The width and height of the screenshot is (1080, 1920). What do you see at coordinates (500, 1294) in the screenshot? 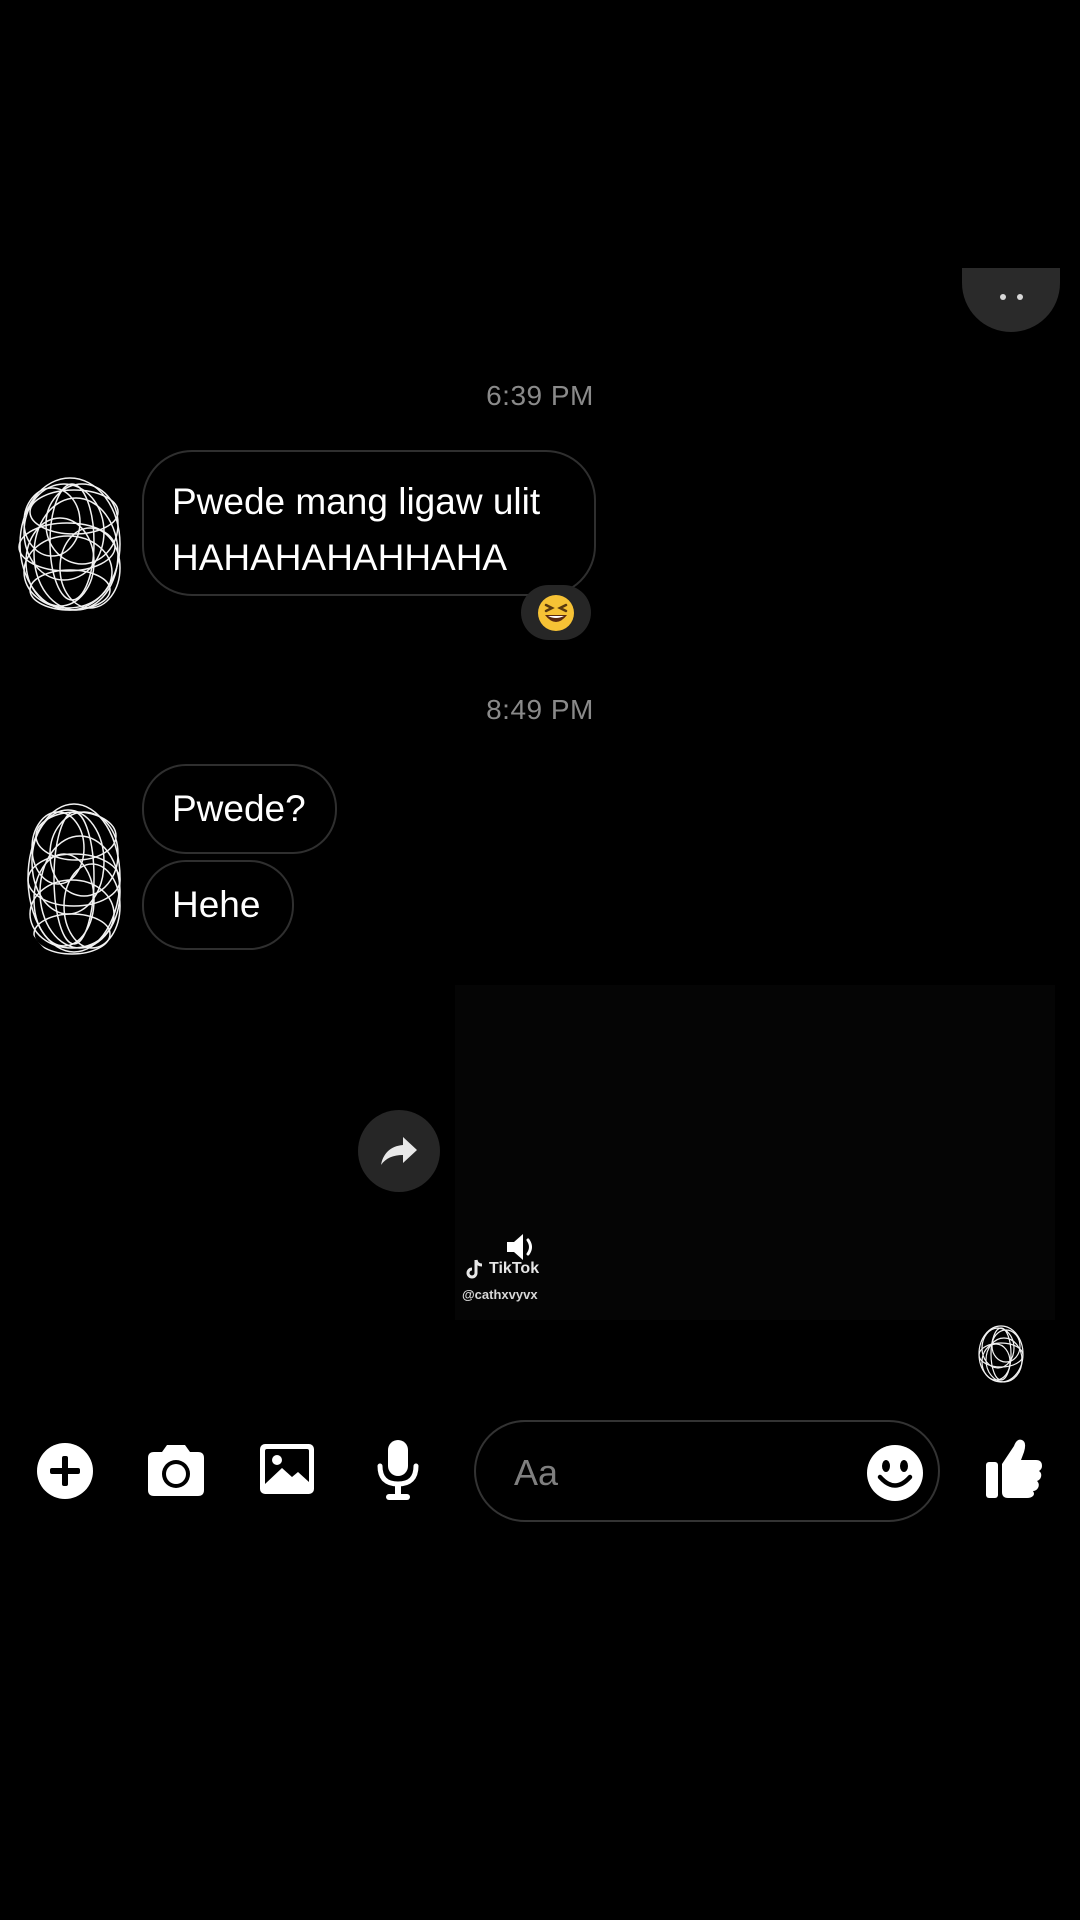
I see `tiktok-handle: @cathxvyvx` at bounding box center [500, 1294].